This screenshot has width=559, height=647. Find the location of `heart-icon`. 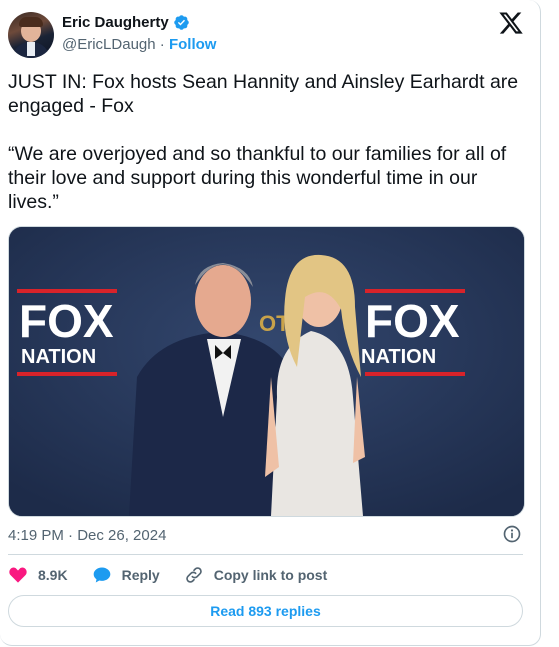

heart-icon is located at coordinates (18, 575).